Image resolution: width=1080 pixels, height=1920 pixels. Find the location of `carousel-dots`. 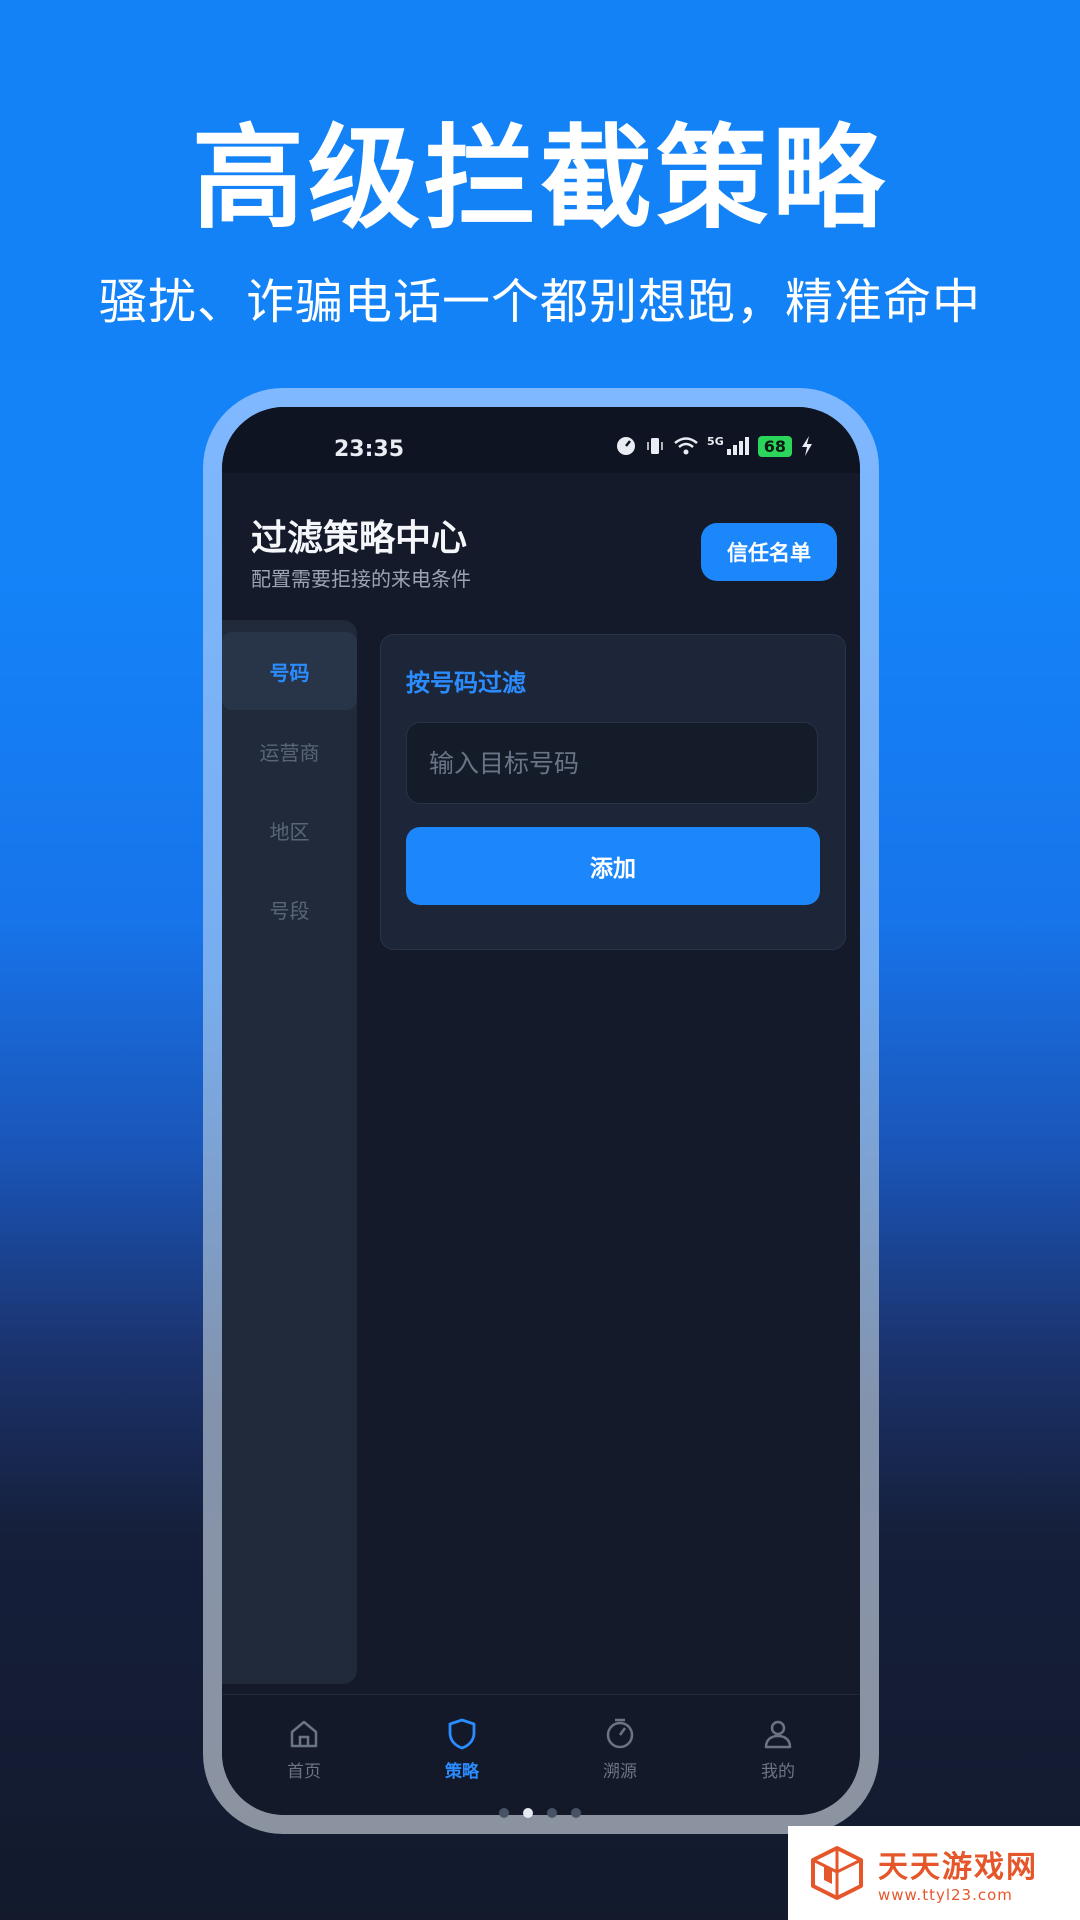

carousel-dots is located at coordinates (540, 1813).